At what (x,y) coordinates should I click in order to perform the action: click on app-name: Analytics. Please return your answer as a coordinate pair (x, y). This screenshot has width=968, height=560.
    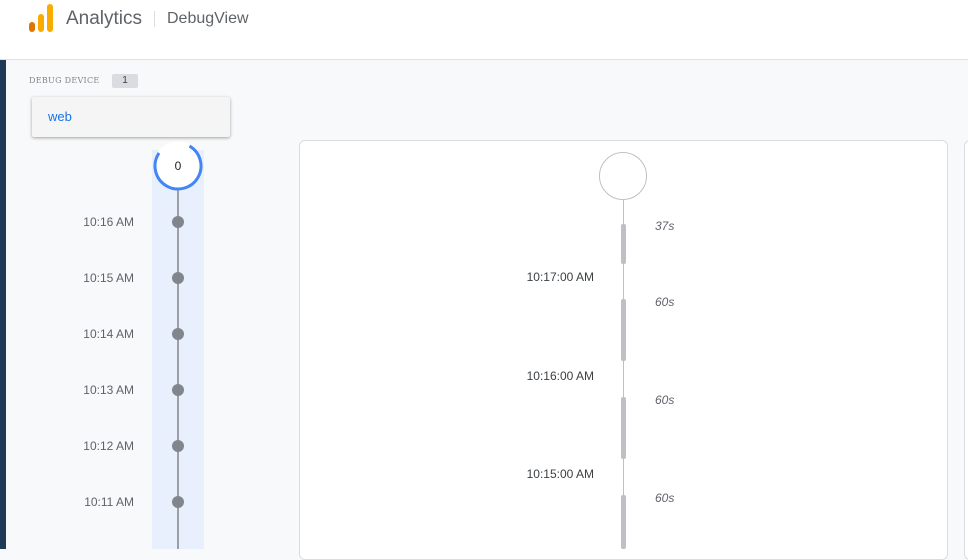
    Looking at the image, I should click on (104, 18).